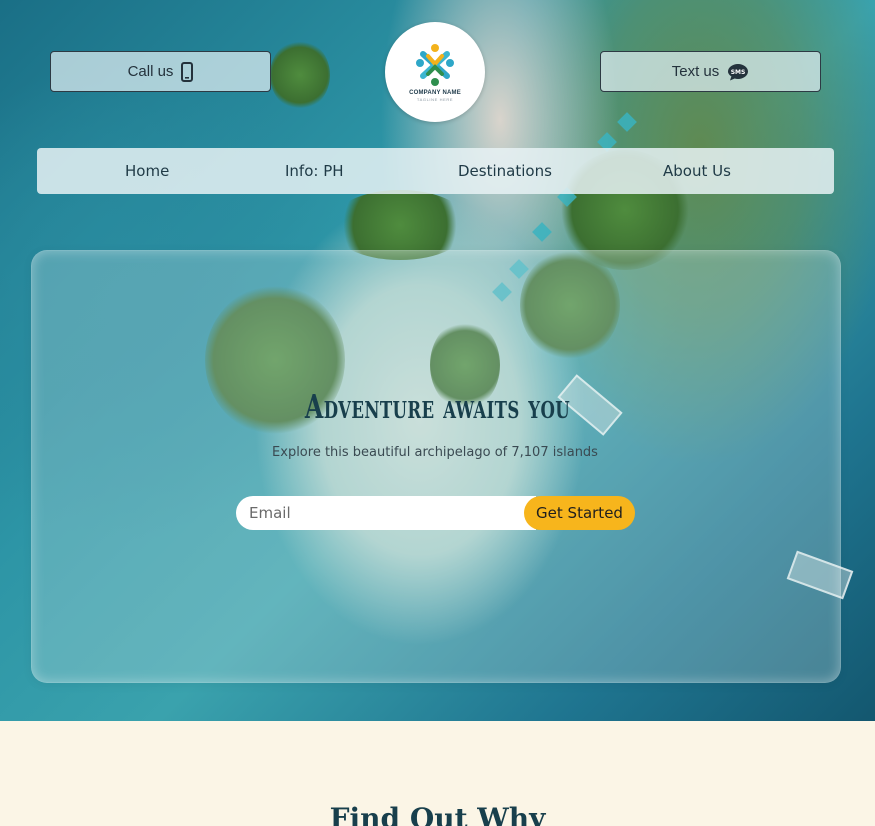 Image resolution: width=875 pixels, height=826 pixels. What do you see at coordinates (695, 71) in the screenshot?
I see `text-us-label: Text us` at bounding box center [695, 71].